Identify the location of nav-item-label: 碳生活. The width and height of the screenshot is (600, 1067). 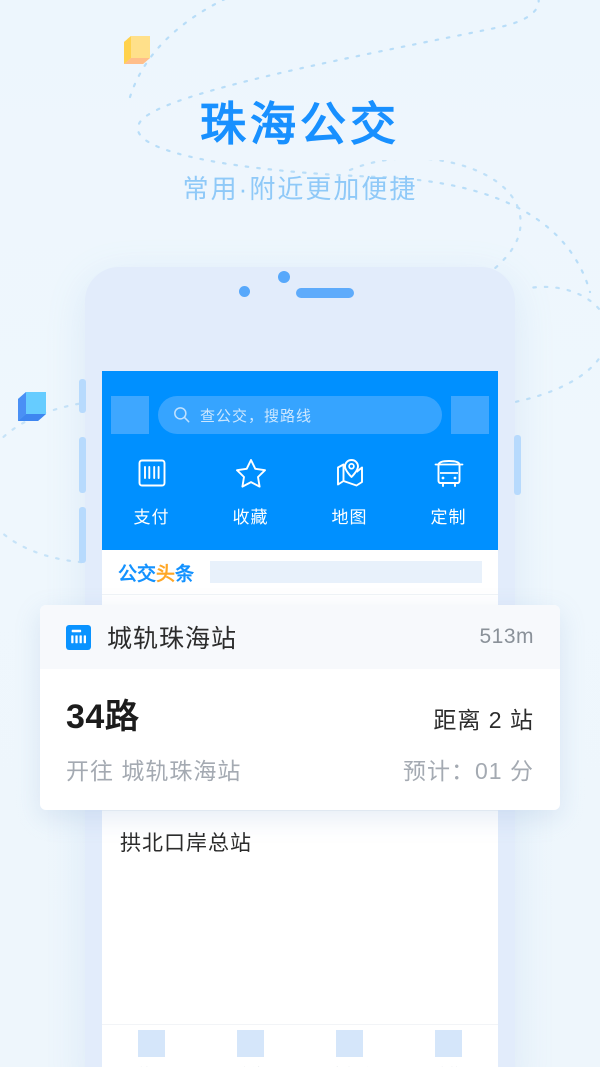
(349, 1065).